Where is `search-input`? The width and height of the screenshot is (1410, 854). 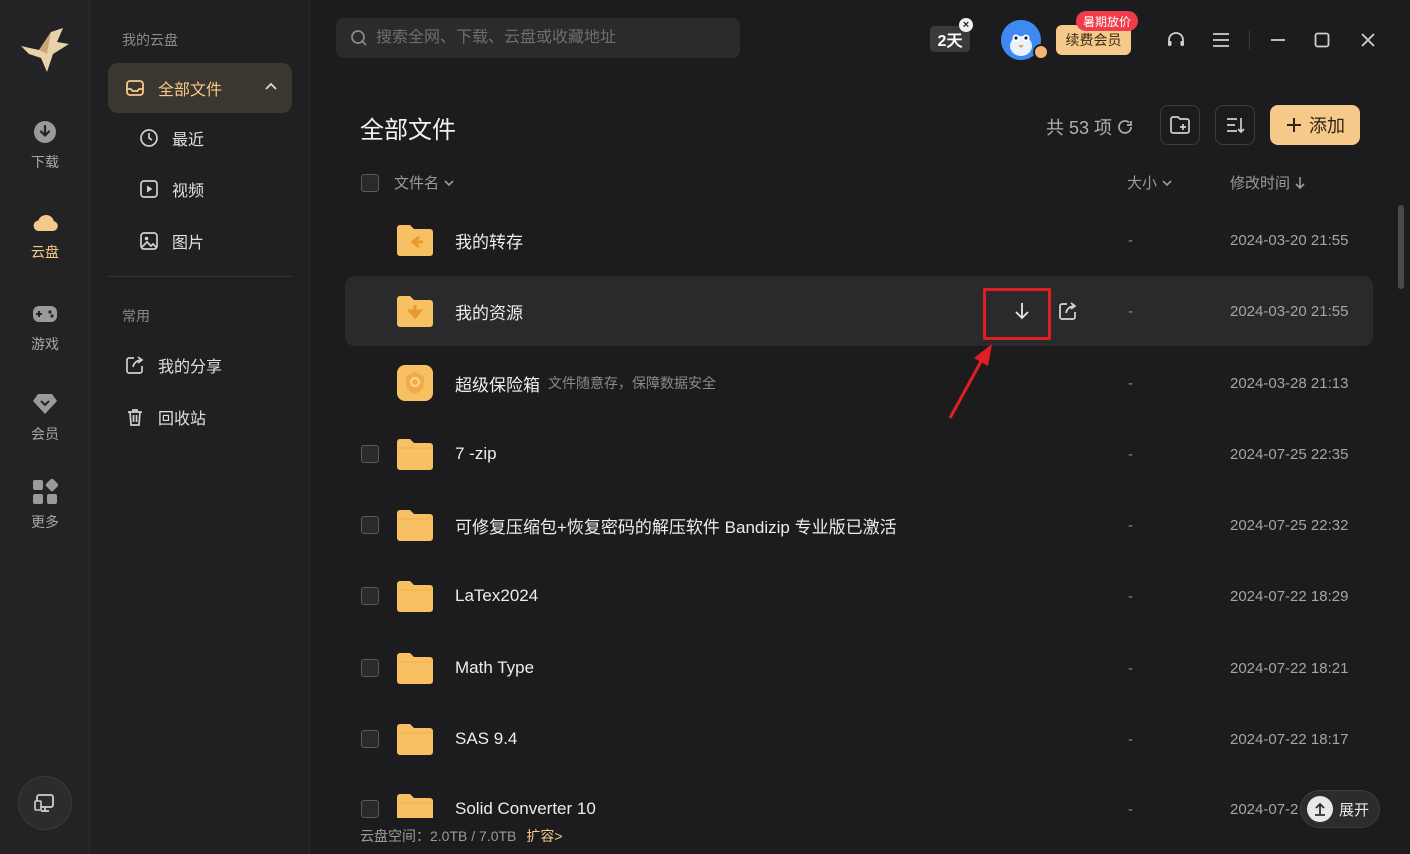
search-input is located at coordinates (546, 38).